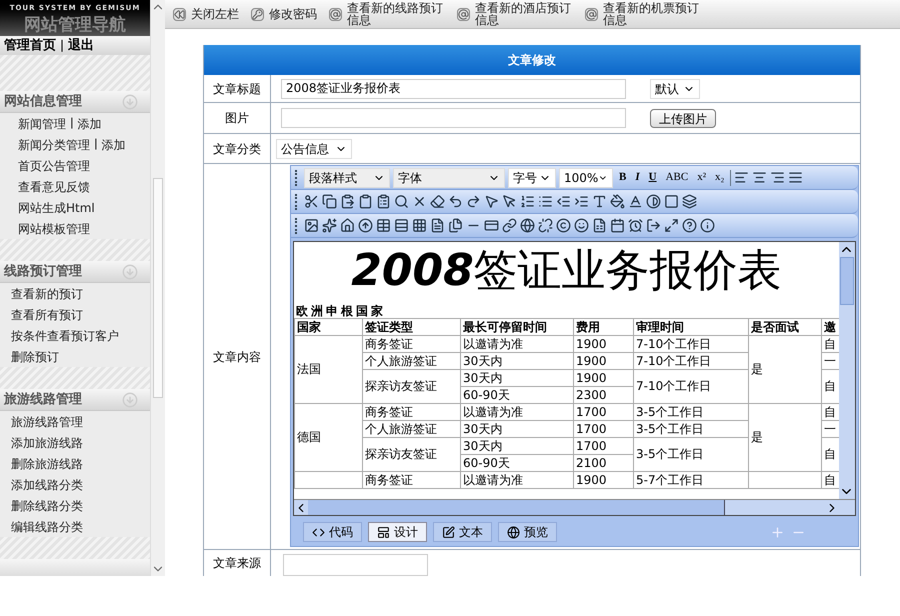  What do you see at coordinates (42, 123) in the screenshot?
I see `sidebar-link: 新闻管理` at bounding box center [42, 123].